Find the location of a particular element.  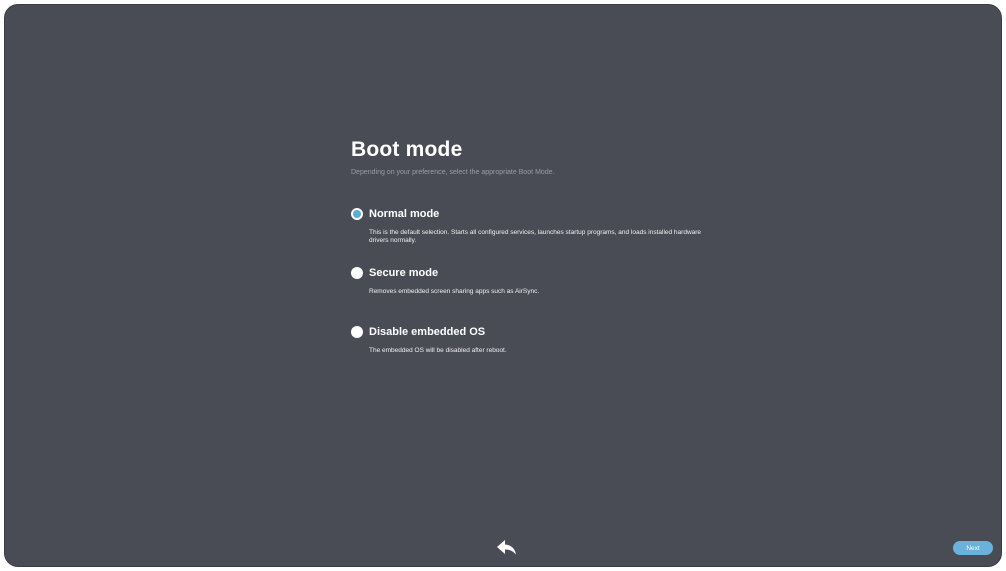

option-label-disable-embedded-os: Disable embedded OS is located at coordinates (427, 332).